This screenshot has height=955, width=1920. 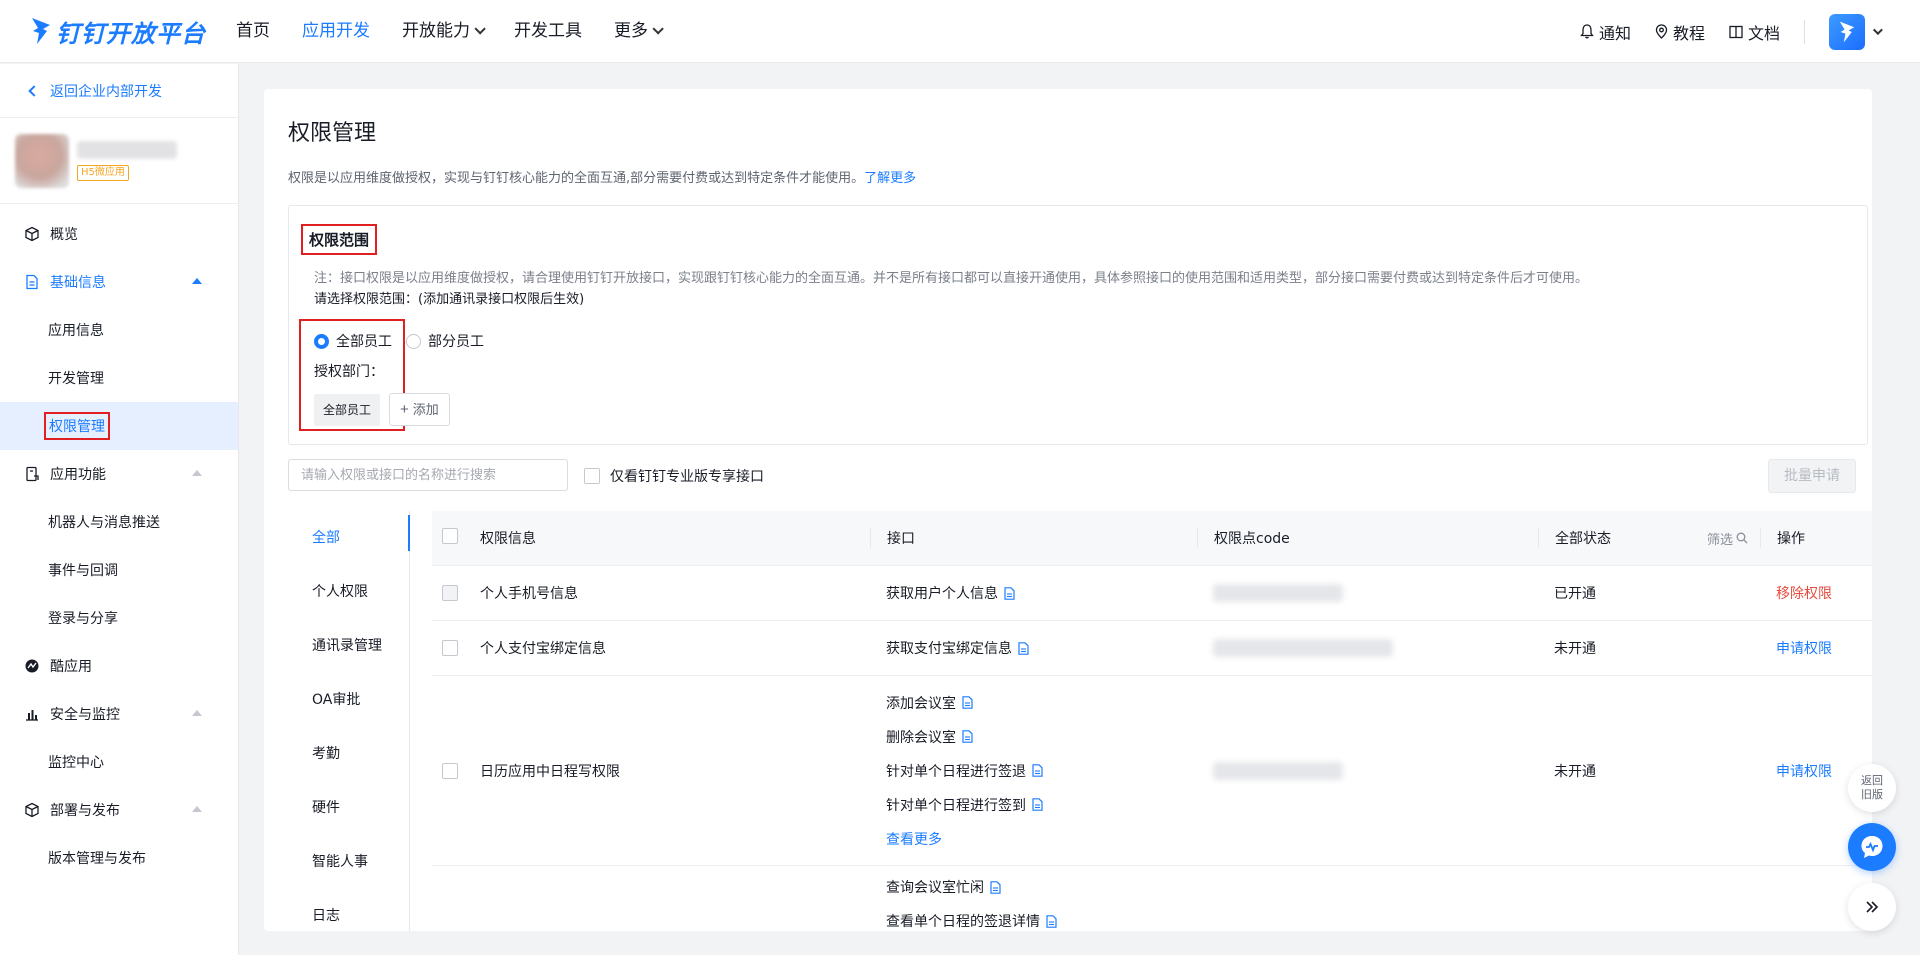 What do you see at coordinates (1856, 31) in the screenshot?
I see `user-avatar-menu` at bounding box center [1856, 31].